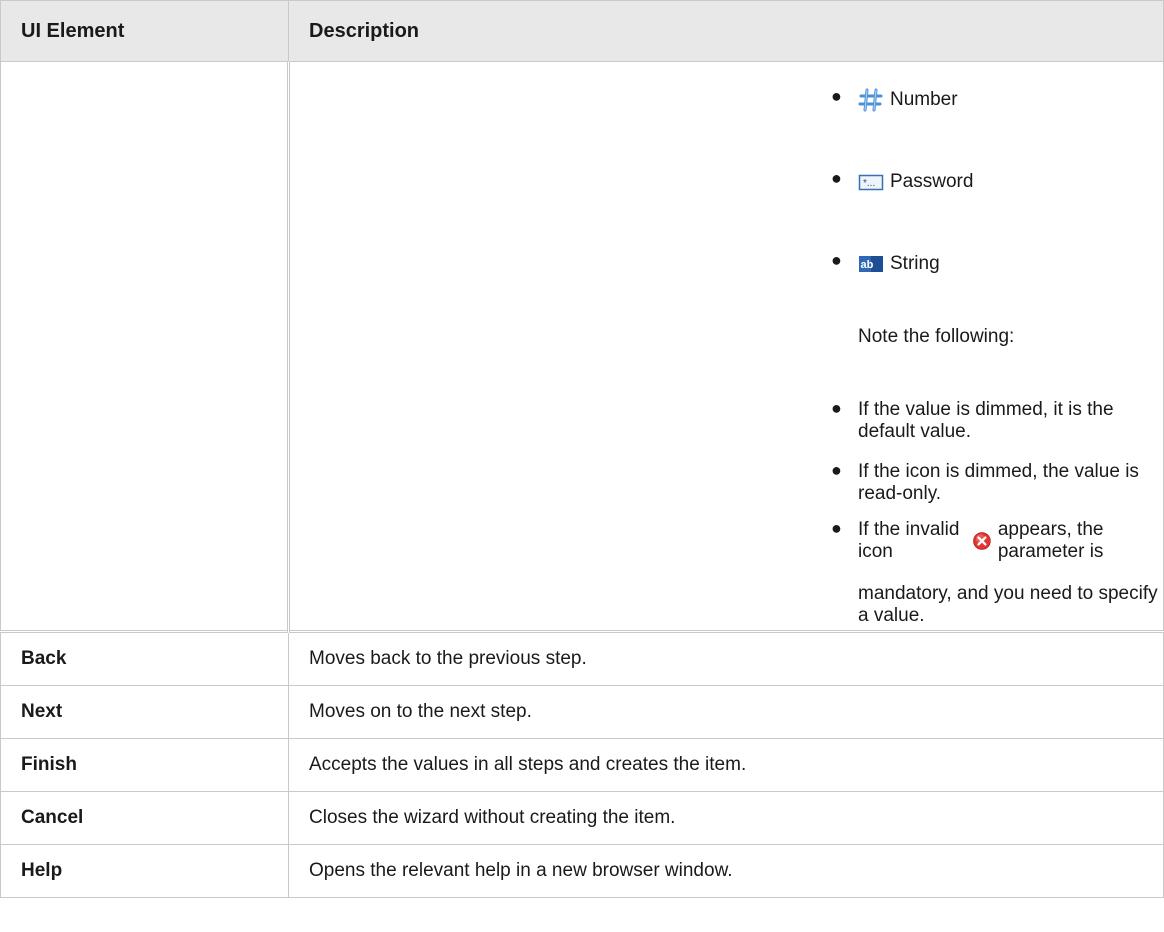  Describe the element at coordinates (144, 31) in the screenshot. I see `header-ui-element: UI Element` at that location.